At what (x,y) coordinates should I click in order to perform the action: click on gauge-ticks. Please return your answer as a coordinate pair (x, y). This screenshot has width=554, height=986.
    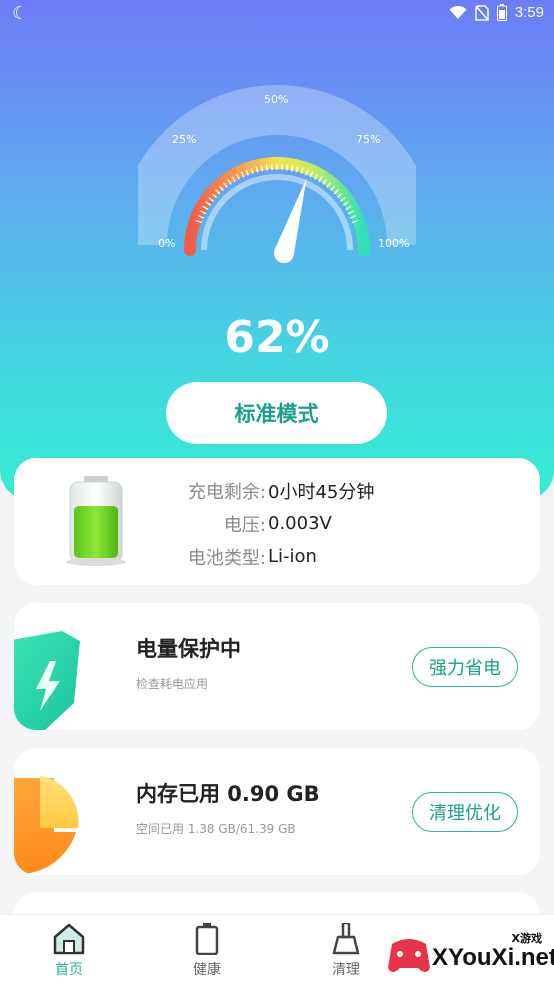
    Looking at the image, I should click on (277, 194).